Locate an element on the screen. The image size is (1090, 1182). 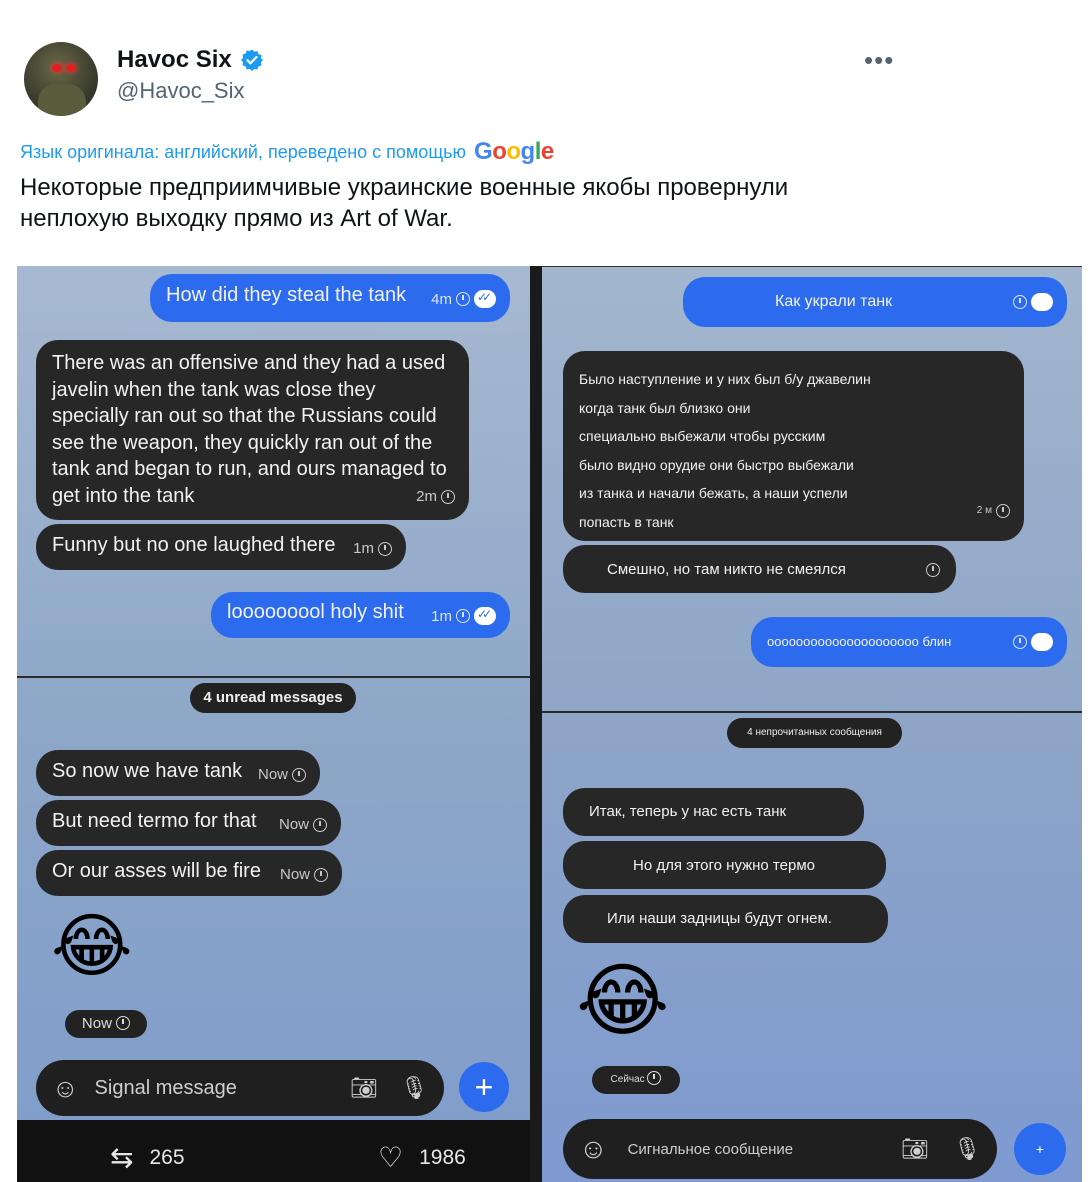
verified-badge-icon is located at coordinates (251, 60).